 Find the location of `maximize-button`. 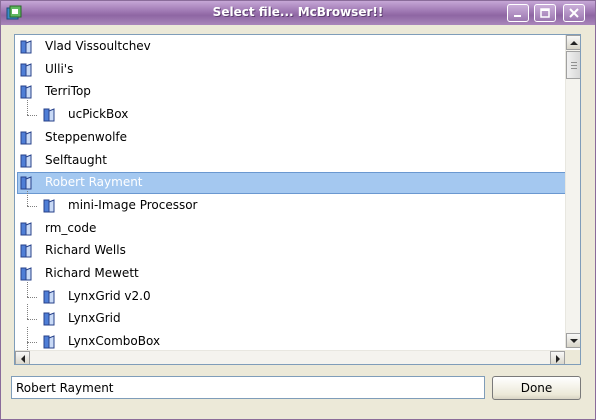

maximize-button is located at coordinates (545, 13).